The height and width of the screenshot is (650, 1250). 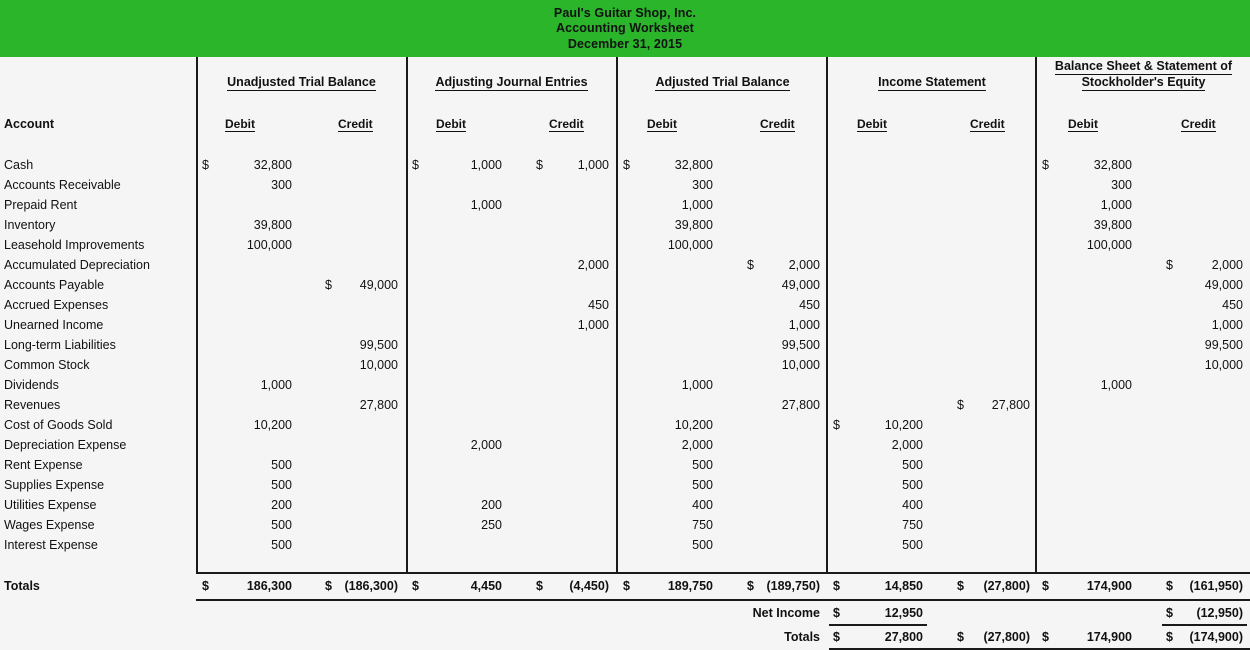 What do you see at coordinates (800, 285) in the screenshot?
I see `adjusted-credit-value: 49,000` at bounding box center [800, 285].